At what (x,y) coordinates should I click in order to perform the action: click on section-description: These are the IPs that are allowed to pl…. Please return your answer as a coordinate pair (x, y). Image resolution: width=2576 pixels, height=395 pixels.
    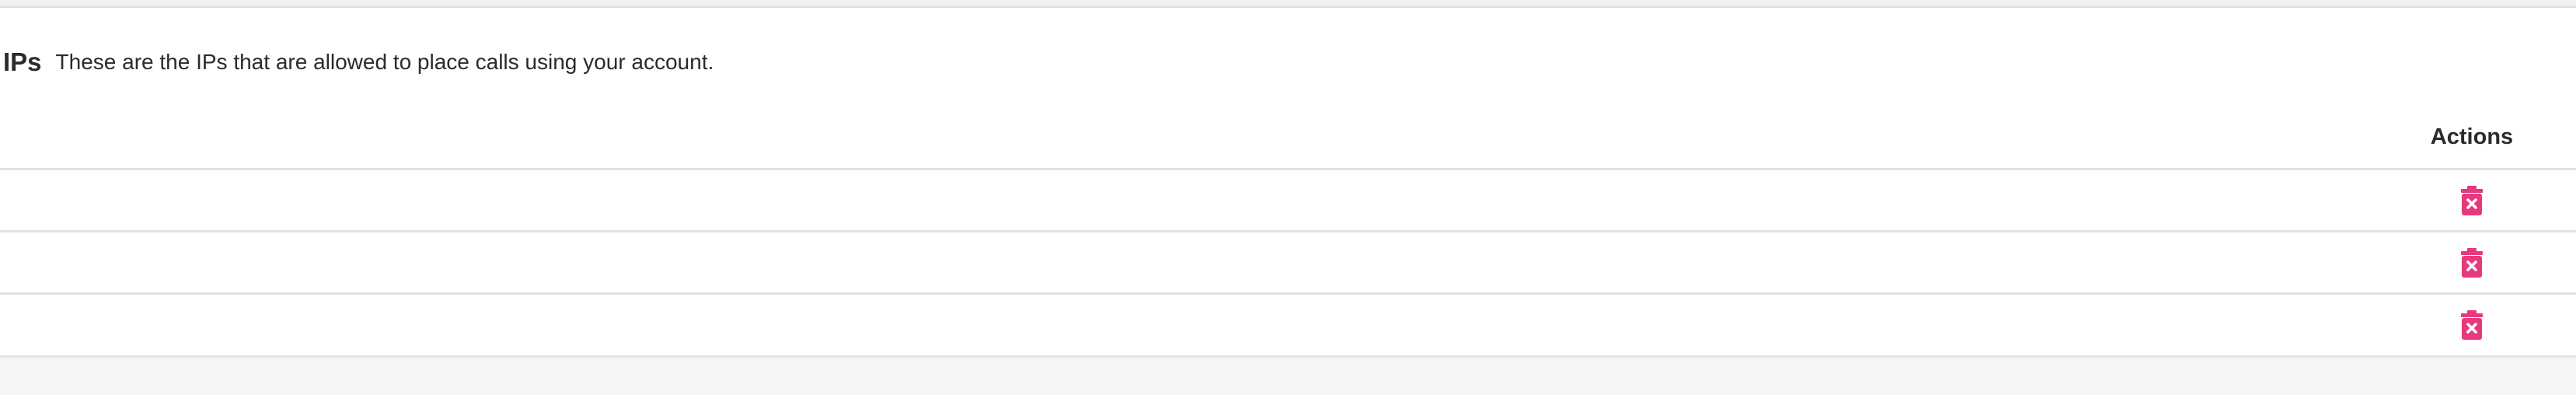
    Looking at the image, I should click on (385, 62).